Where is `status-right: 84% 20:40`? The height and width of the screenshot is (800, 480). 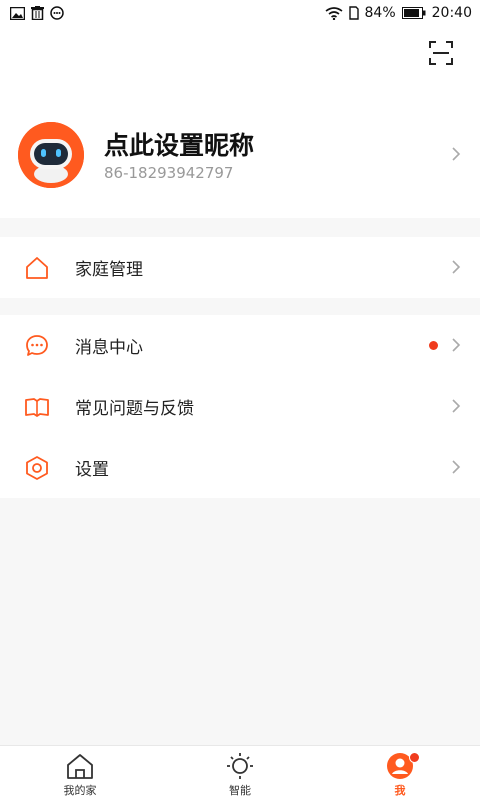
status-right: 84% 20:40 is located at coordinates (398, 13).